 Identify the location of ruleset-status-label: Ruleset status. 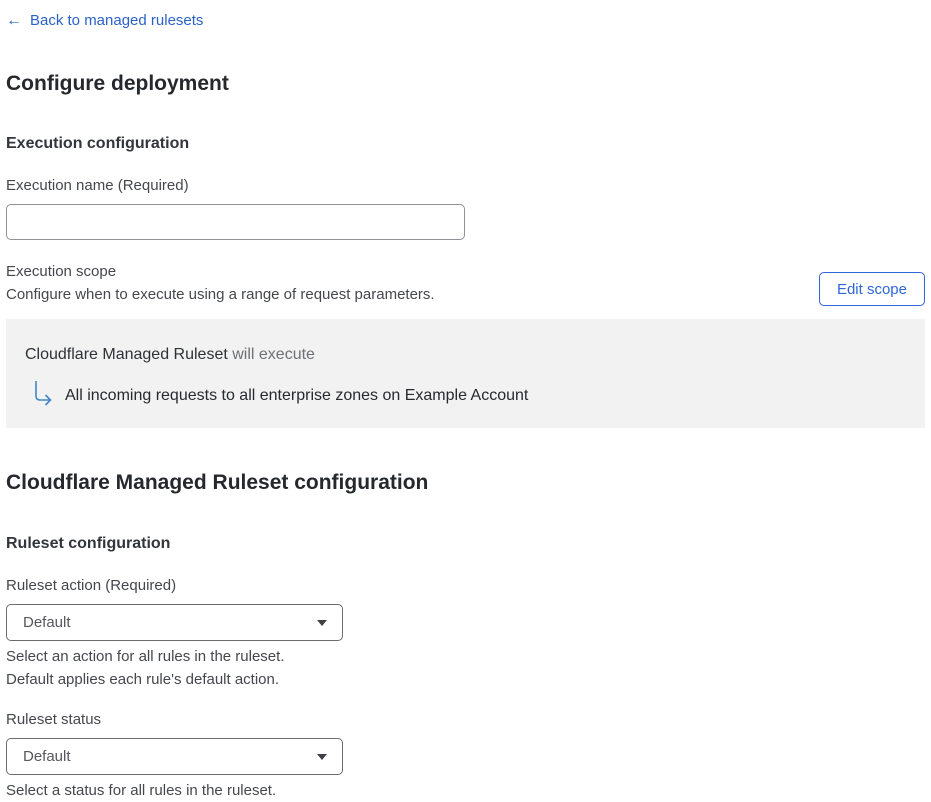
(54, 719).